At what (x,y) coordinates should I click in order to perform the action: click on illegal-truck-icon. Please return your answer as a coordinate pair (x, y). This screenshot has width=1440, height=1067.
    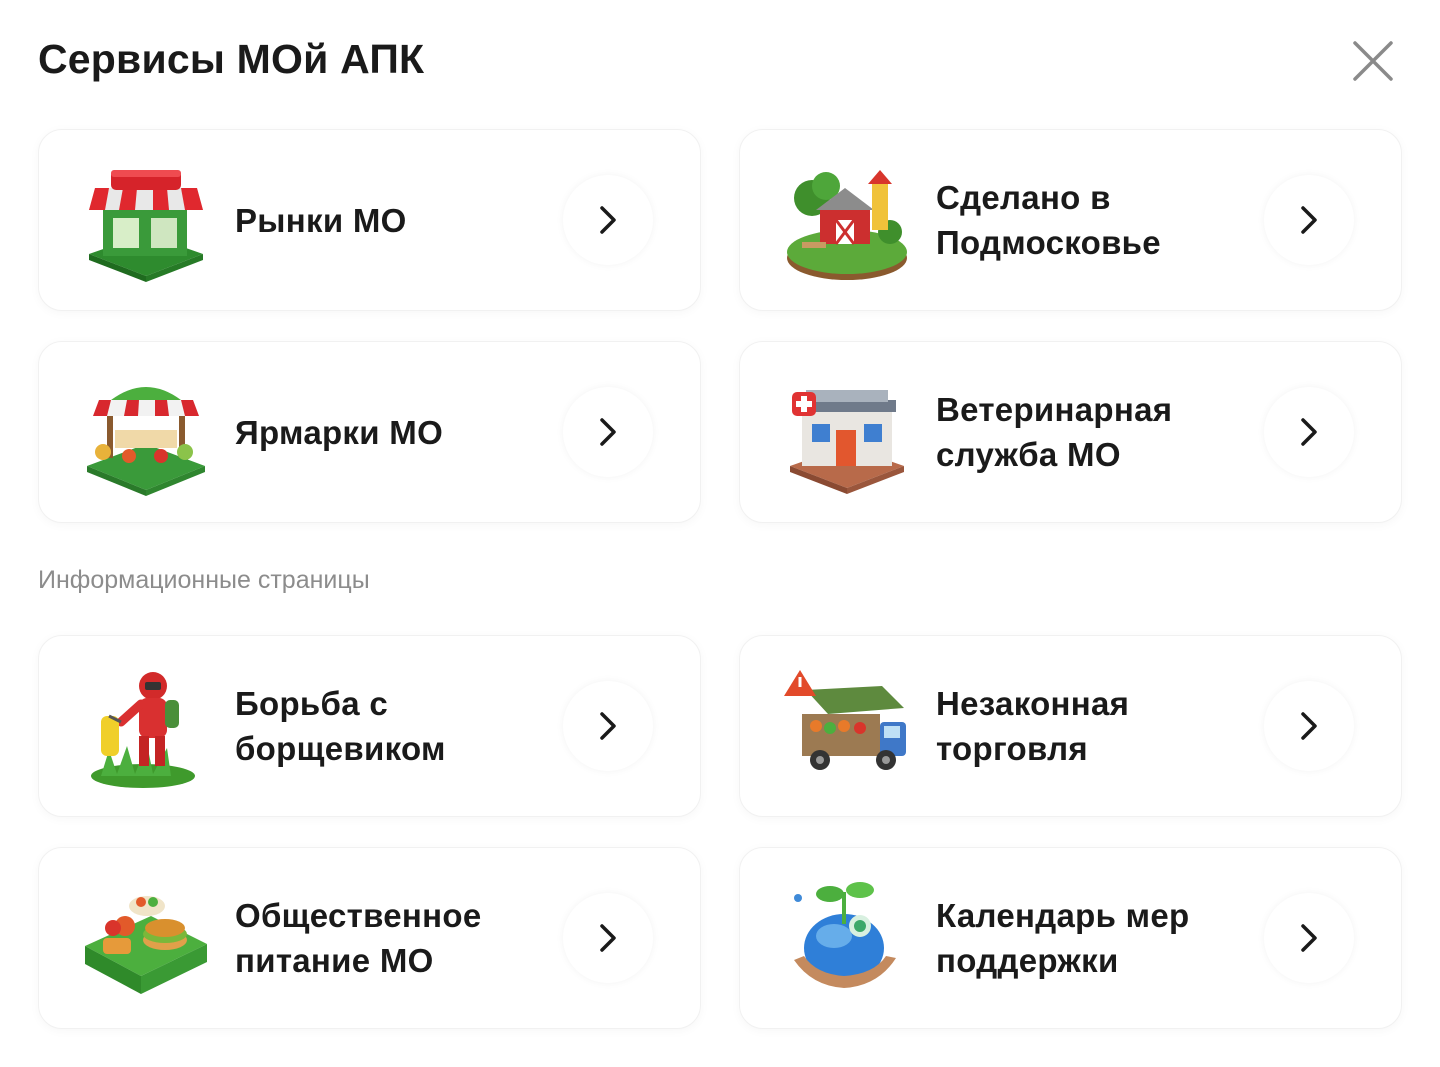
    Looking at the image, I should click on (847, 727).